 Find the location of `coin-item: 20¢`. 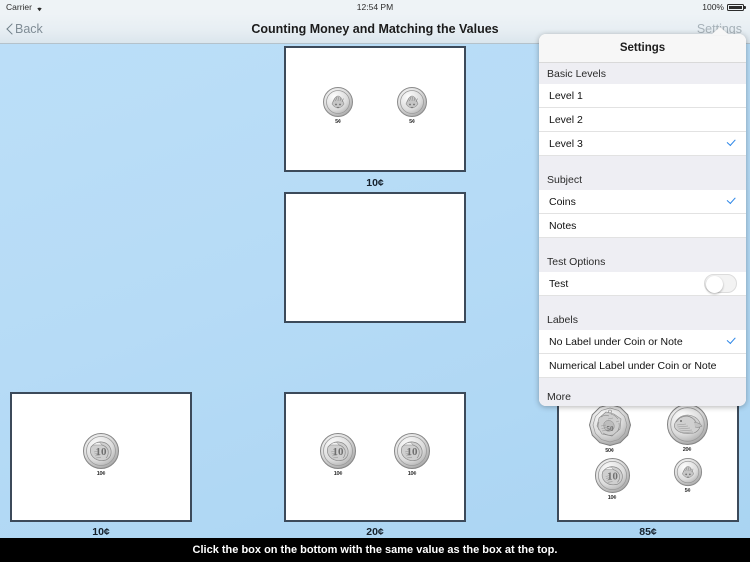

coin-item: 20¢ is located at coordinates (687, 428).